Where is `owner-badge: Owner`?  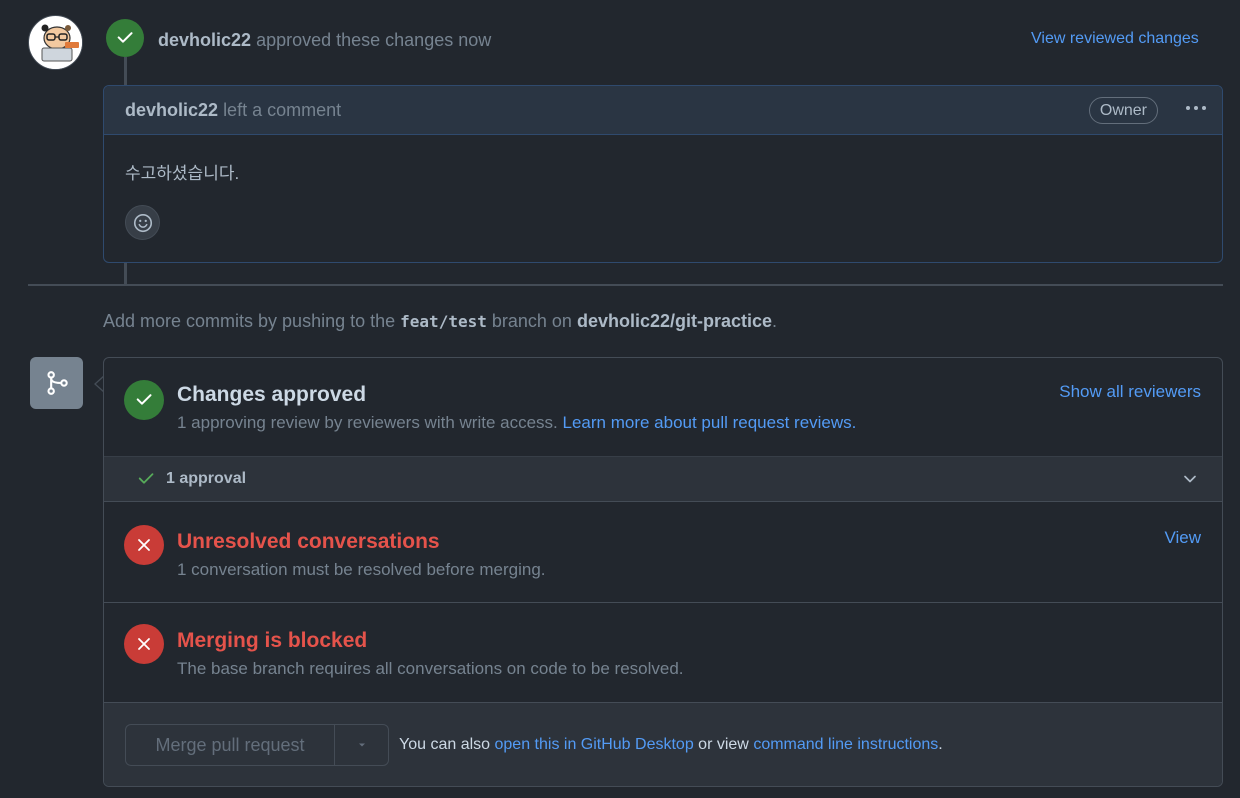
owner-badge: Owner is located at coordinates (1123, 110).